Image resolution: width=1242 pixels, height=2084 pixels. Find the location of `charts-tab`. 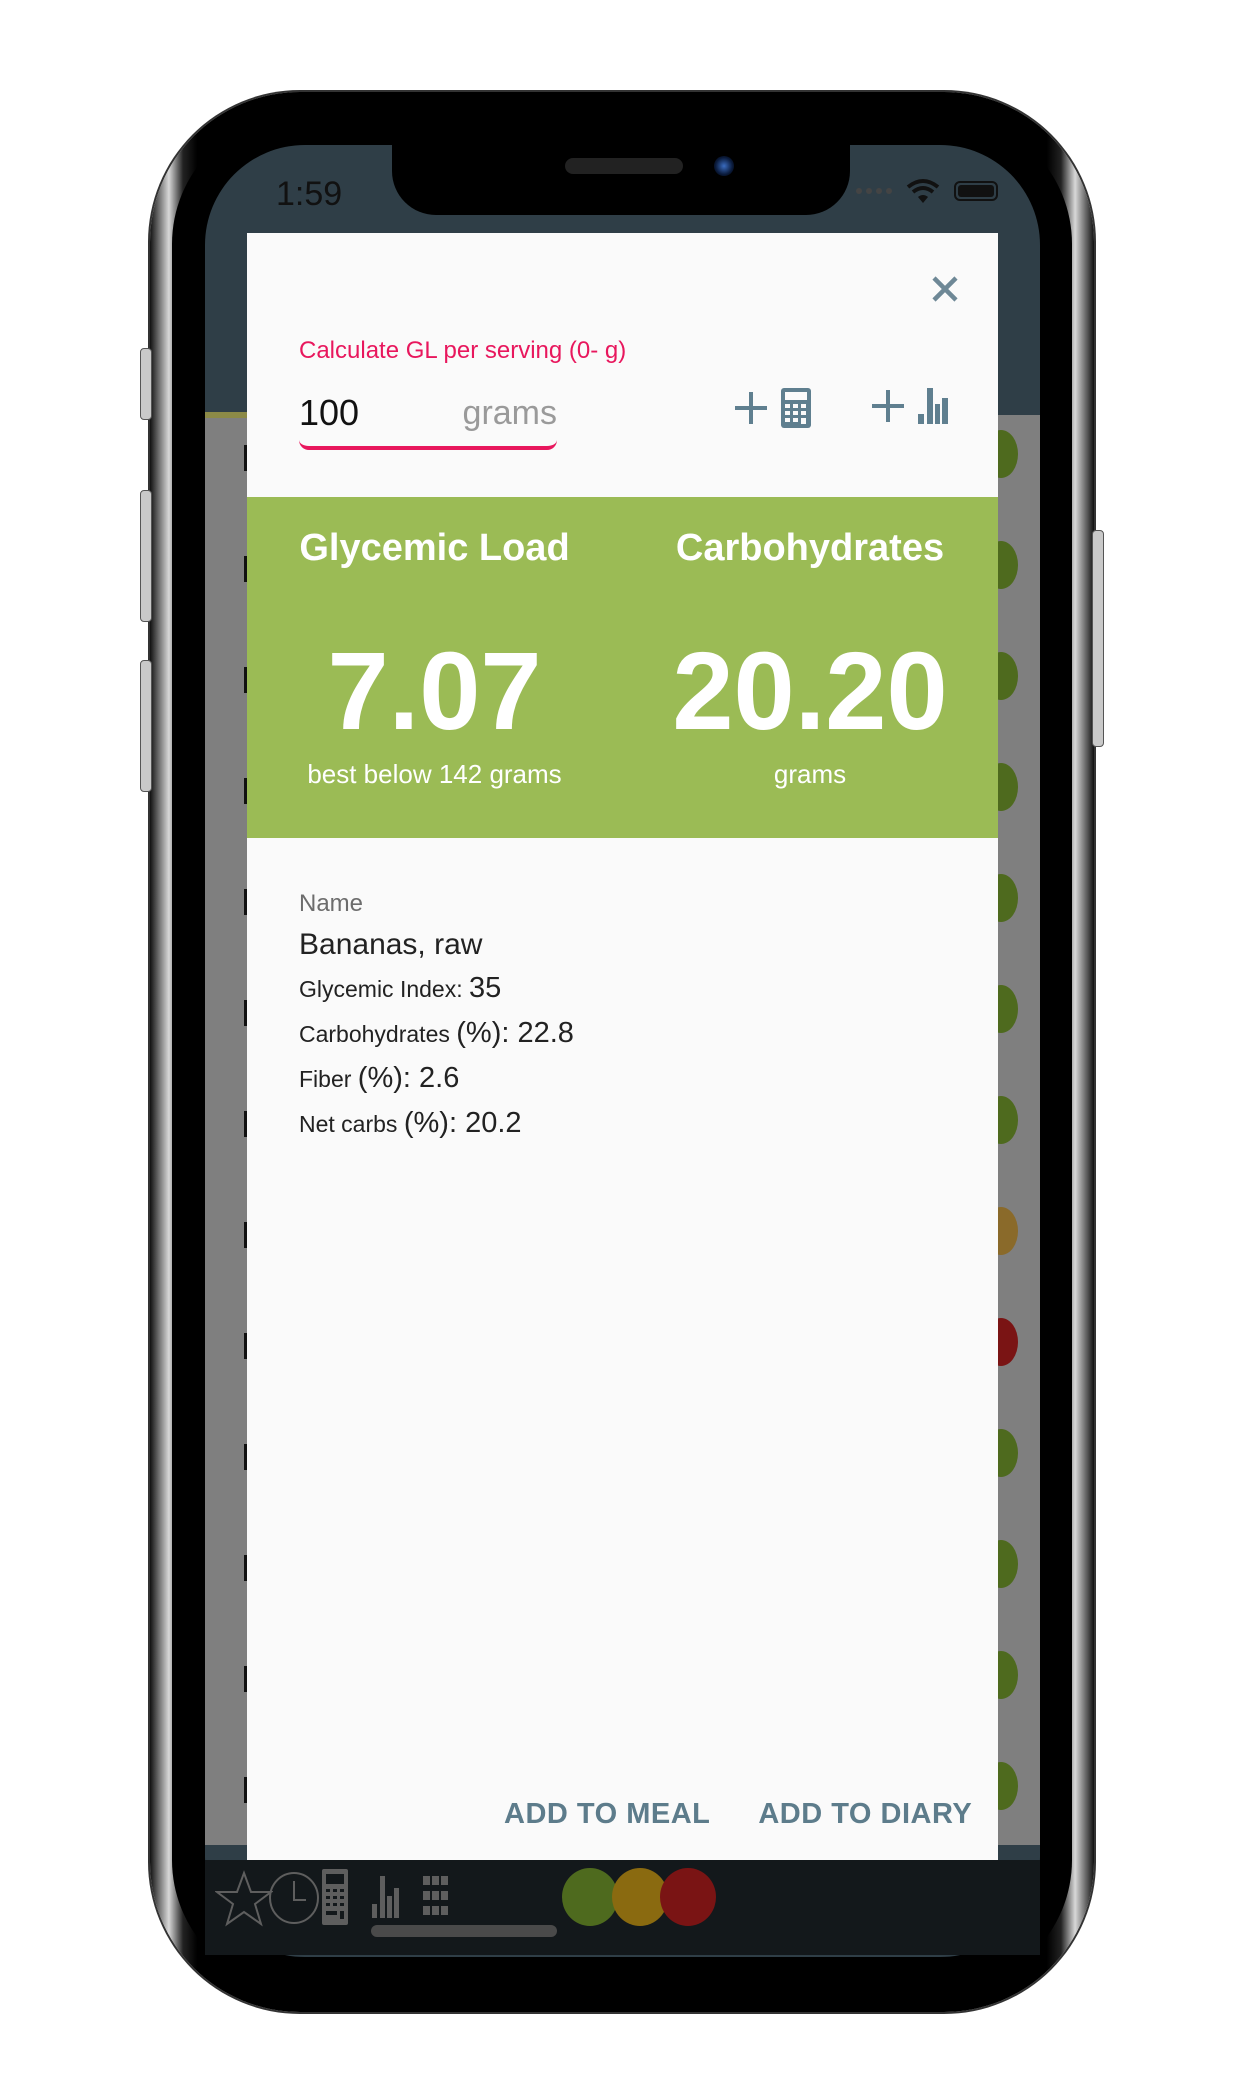

charts-tab is located at coordinates (386, 1899).